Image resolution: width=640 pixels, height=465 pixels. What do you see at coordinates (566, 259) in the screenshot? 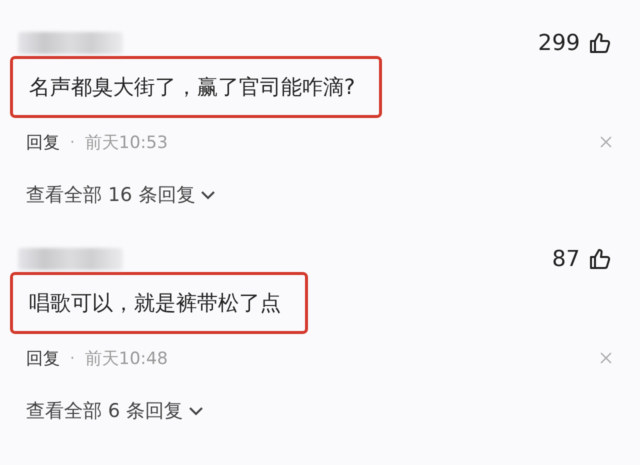
I see `like-count: 87` at bounding box center [566, 259].